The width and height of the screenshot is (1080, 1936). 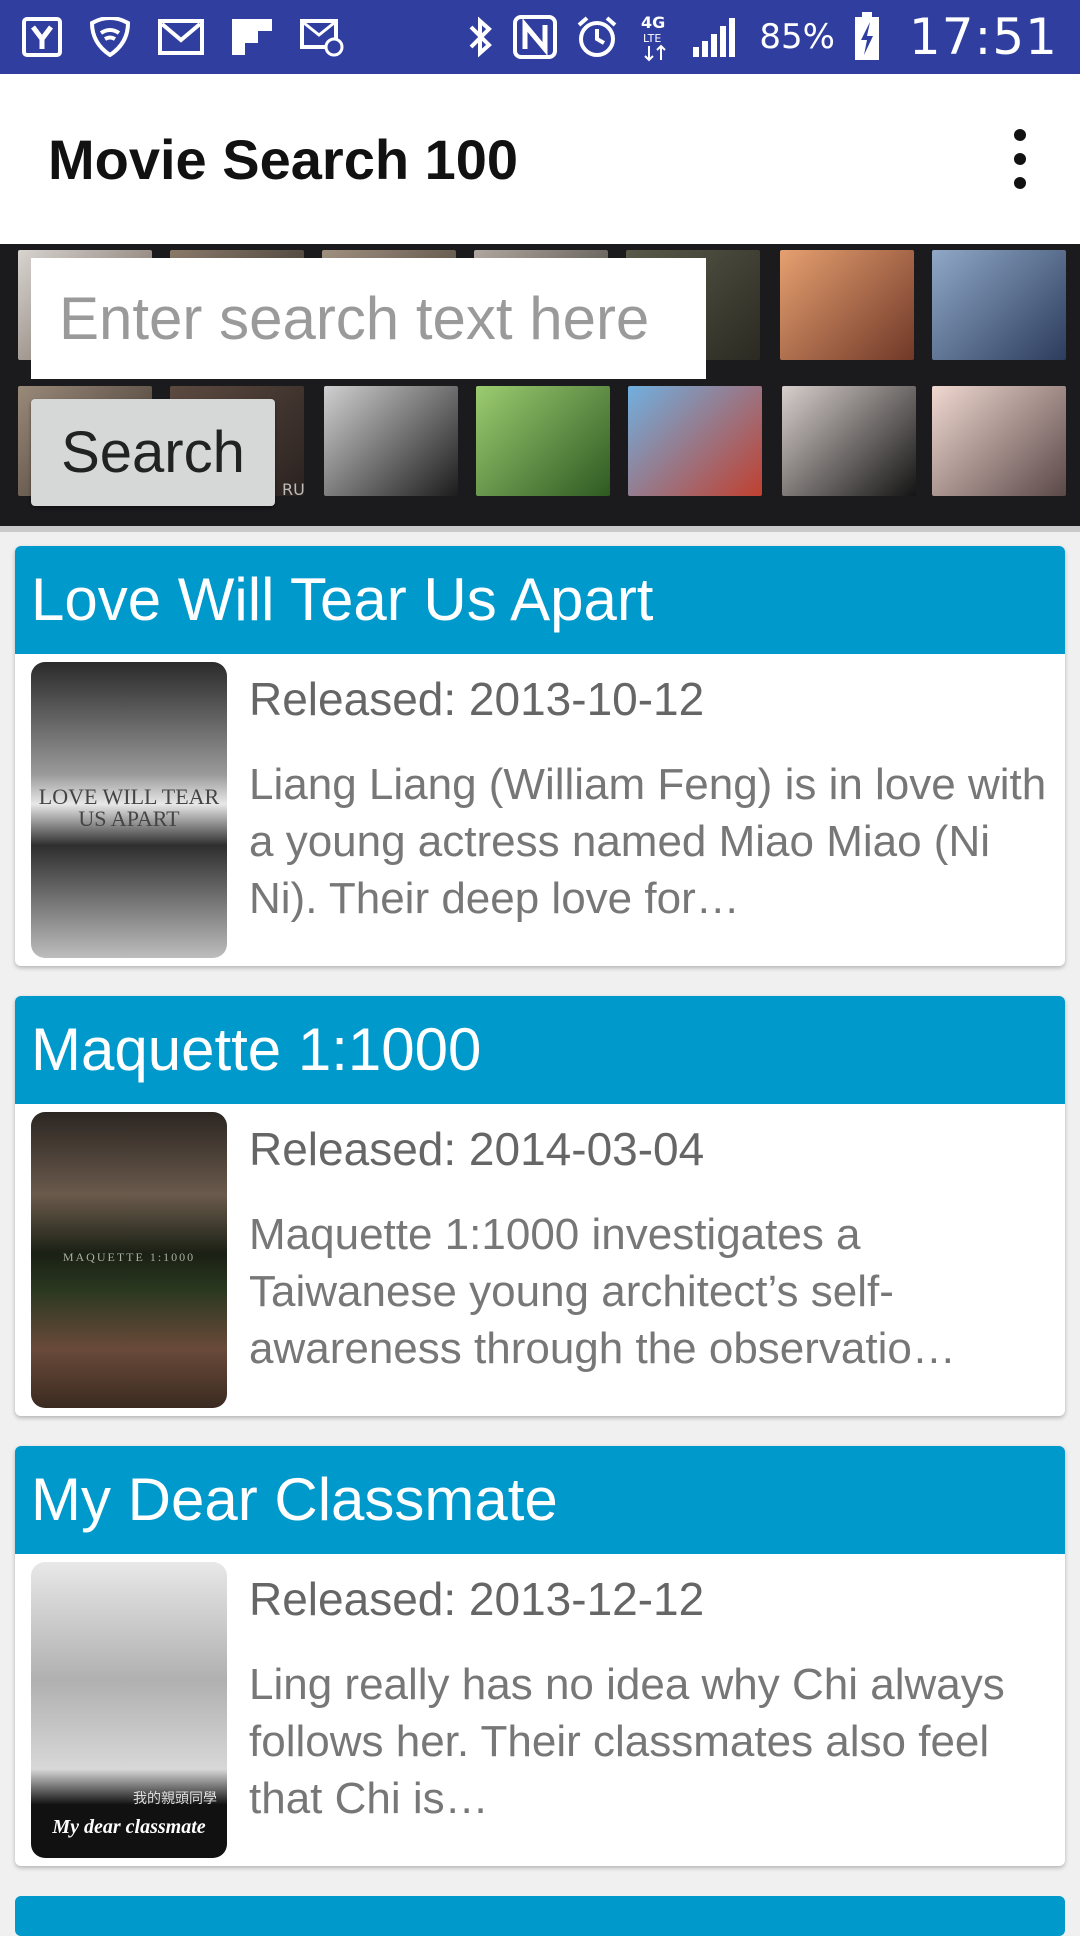 What do you see at coordinates (653, 22) in the screenshot?
I see `svg-text: 4G` at bounding box center [653, 22].